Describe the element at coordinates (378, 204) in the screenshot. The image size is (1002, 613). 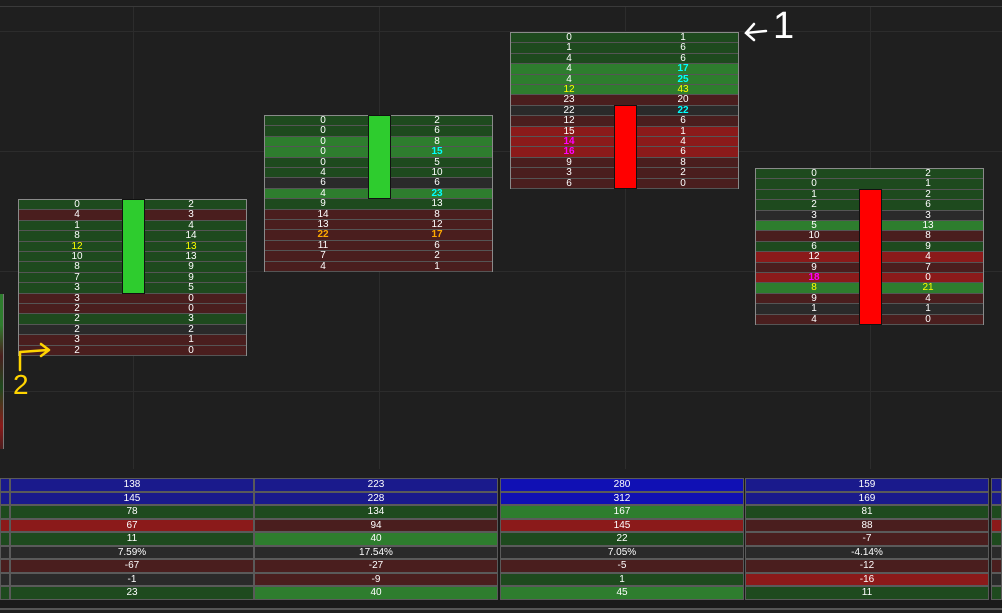
I see `footprint-row: 9 13` at that location.